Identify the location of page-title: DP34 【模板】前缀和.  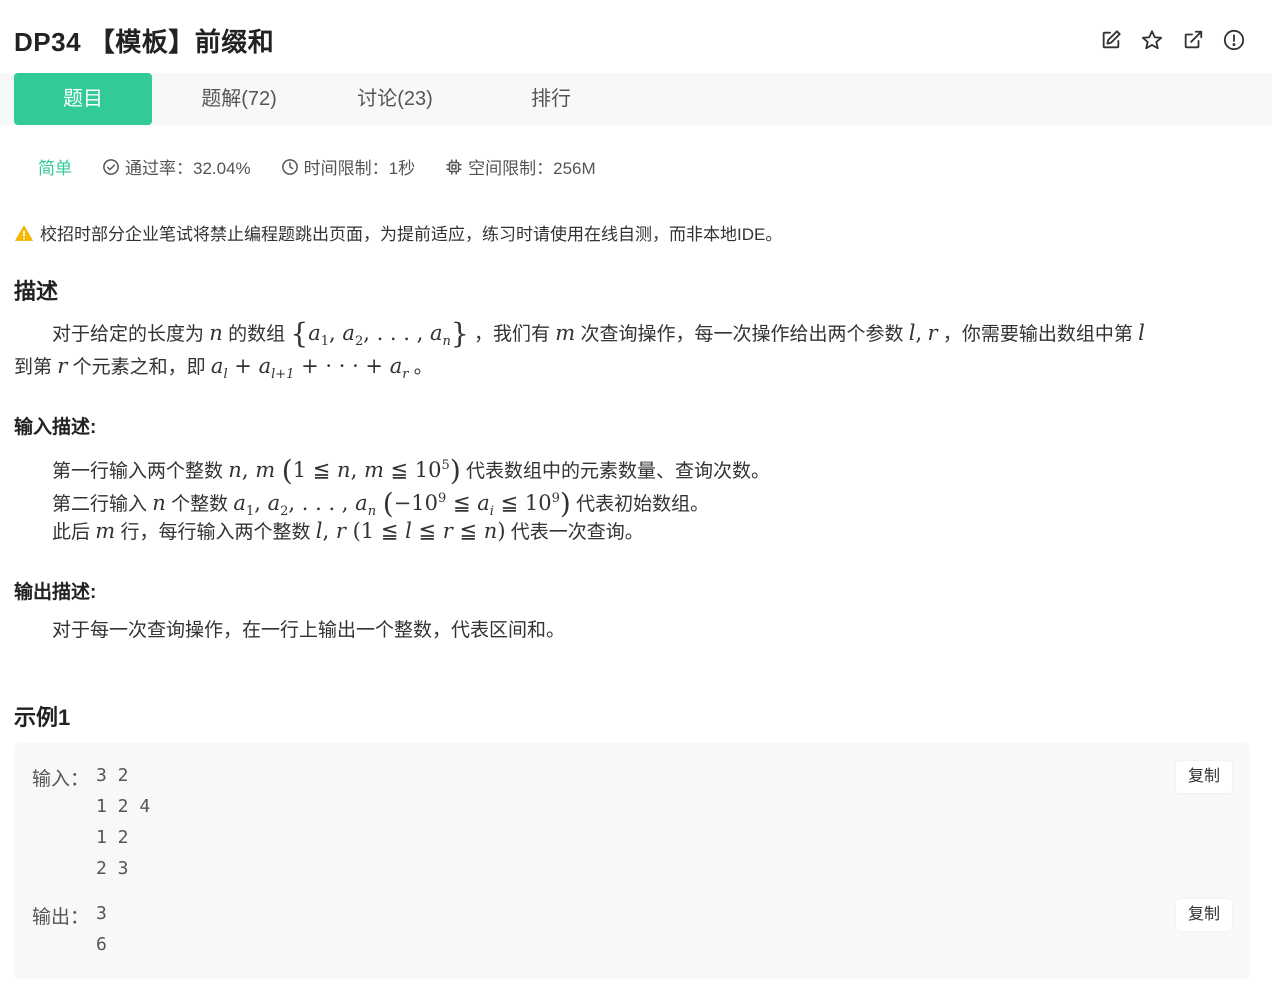
(144, 42).